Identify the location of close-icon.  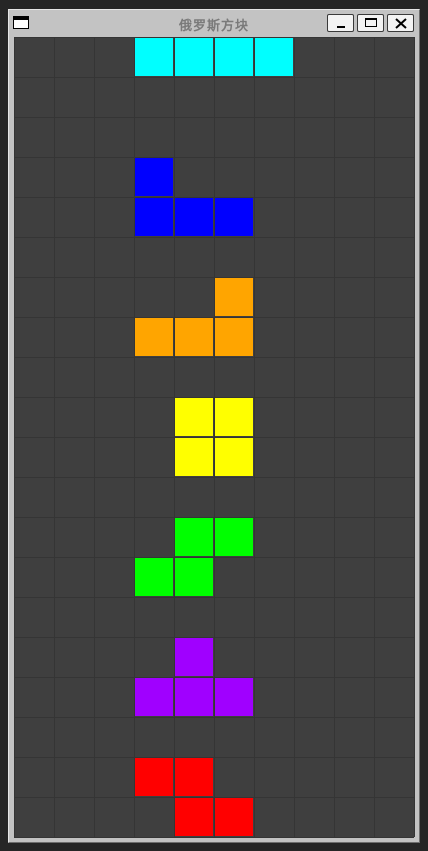
(401, 23).